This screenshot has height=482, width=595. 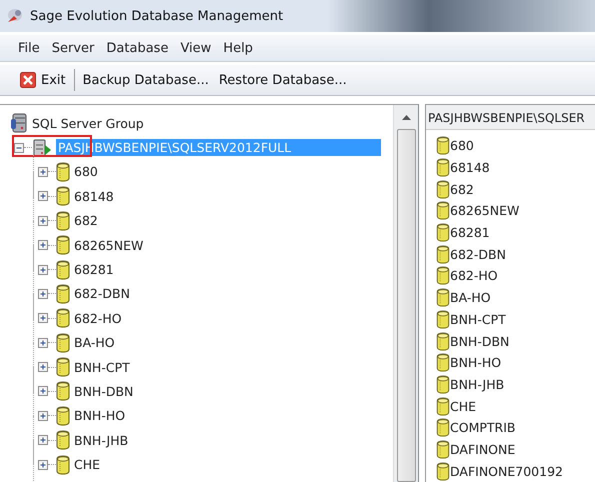 I want to click on tree-item: BNH-HO, so click(x=100, y=415).